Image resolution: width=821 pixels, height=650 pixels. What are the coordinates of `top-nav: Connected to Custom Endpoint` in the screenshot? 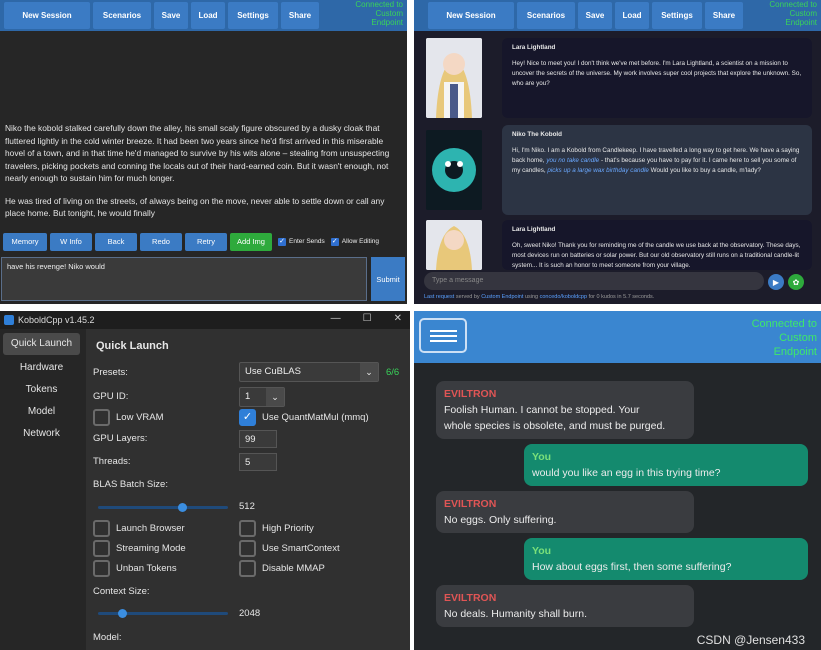 It's located at (617, 337).